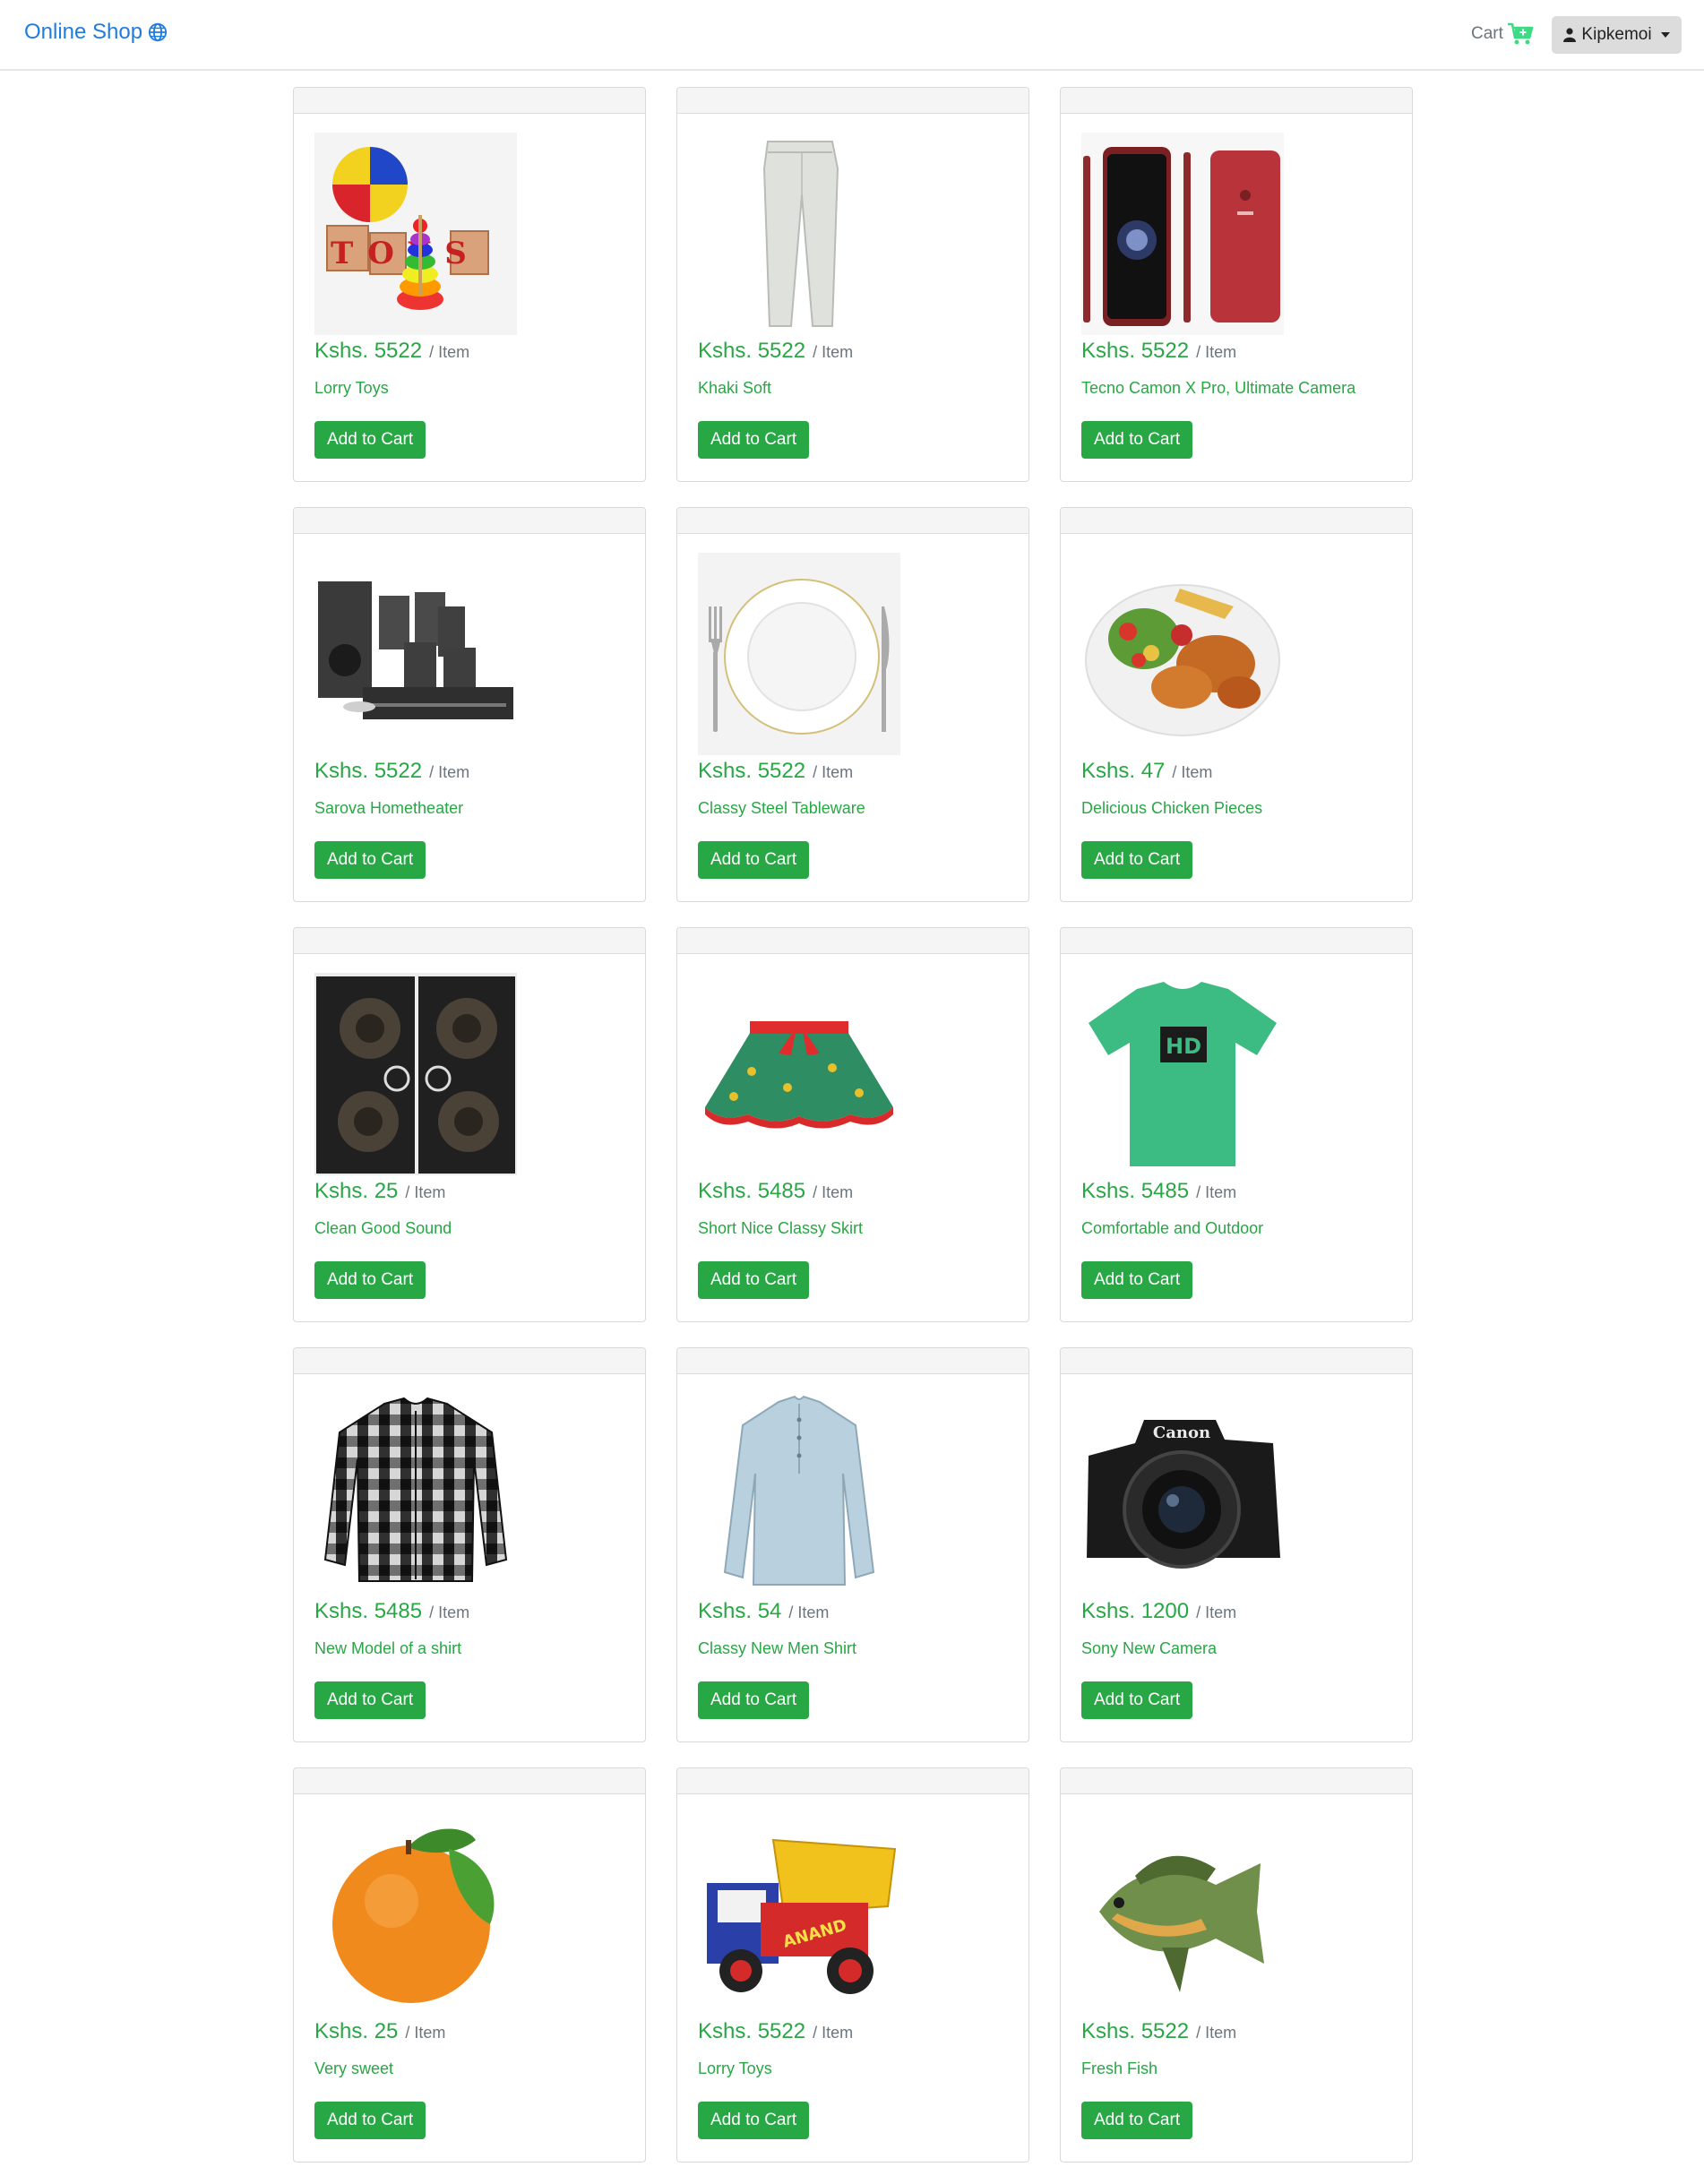  What do you see at coordinates (415, 654) in the screenshot?
I see `home-theater-image` at bounding box center [415, 654].